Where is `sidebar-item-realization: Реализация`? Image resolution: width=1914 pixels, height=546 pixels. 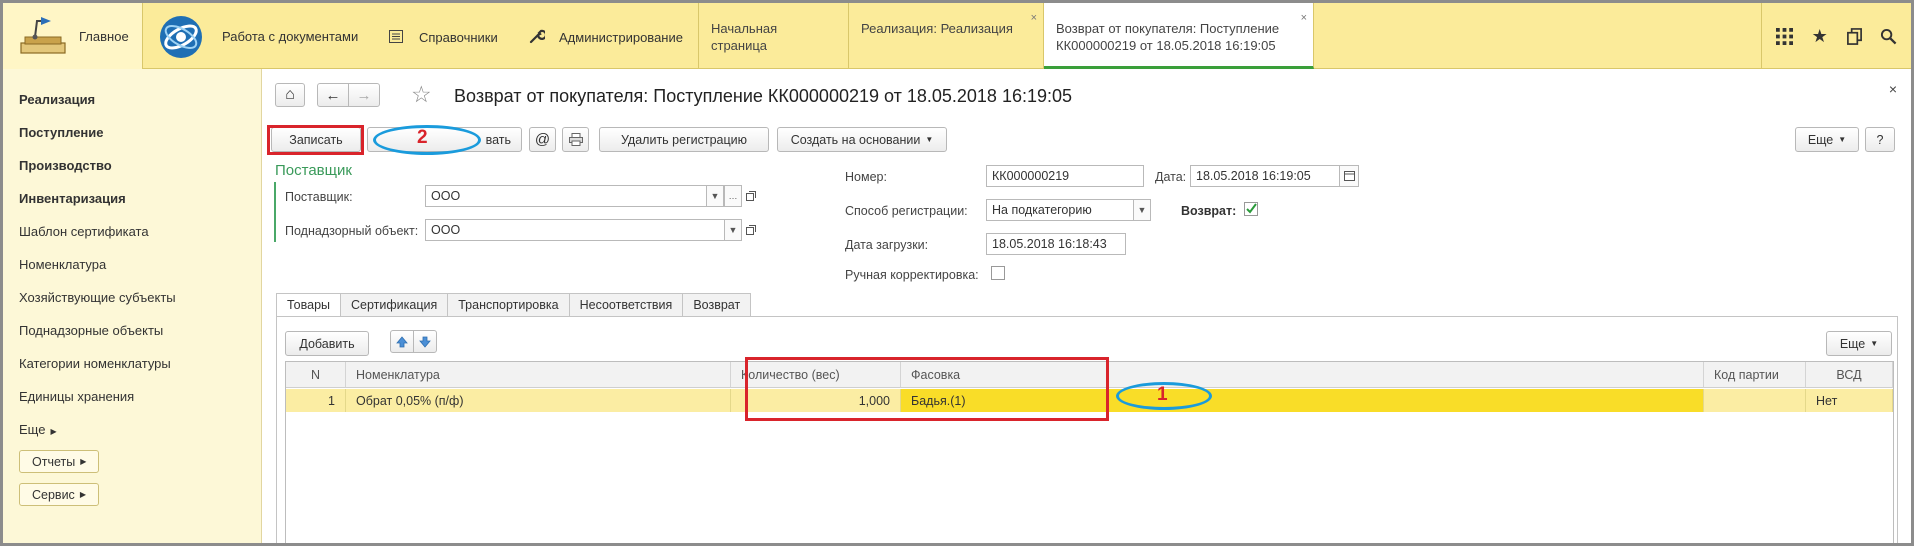 sidebar-item-realization: Реализация is located at coordinates (57, 99).